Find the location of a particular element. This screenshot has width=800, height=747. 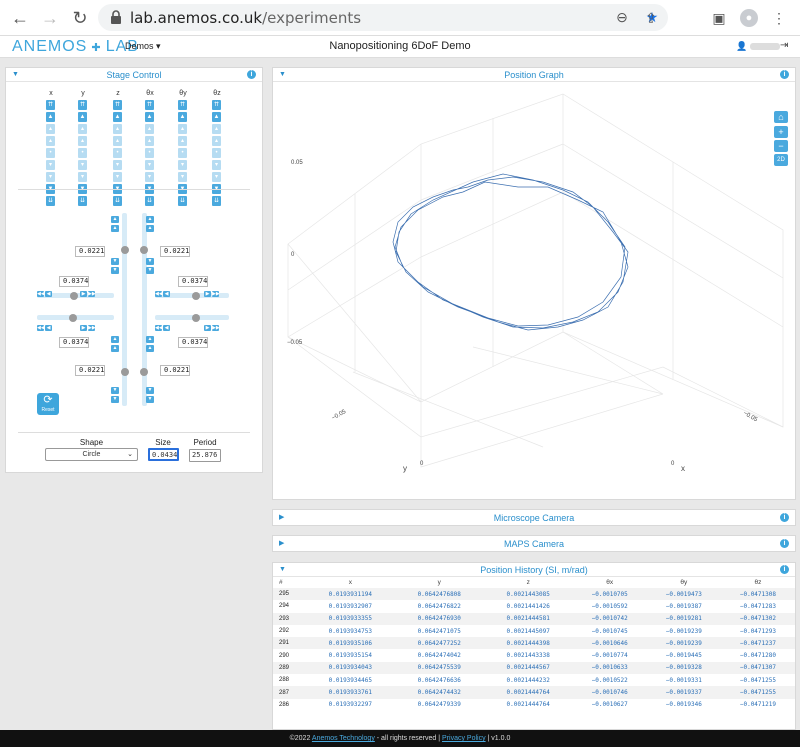

maps-camera-panel: ▶ MAPS Camera i is located at coordinates (534, 543).